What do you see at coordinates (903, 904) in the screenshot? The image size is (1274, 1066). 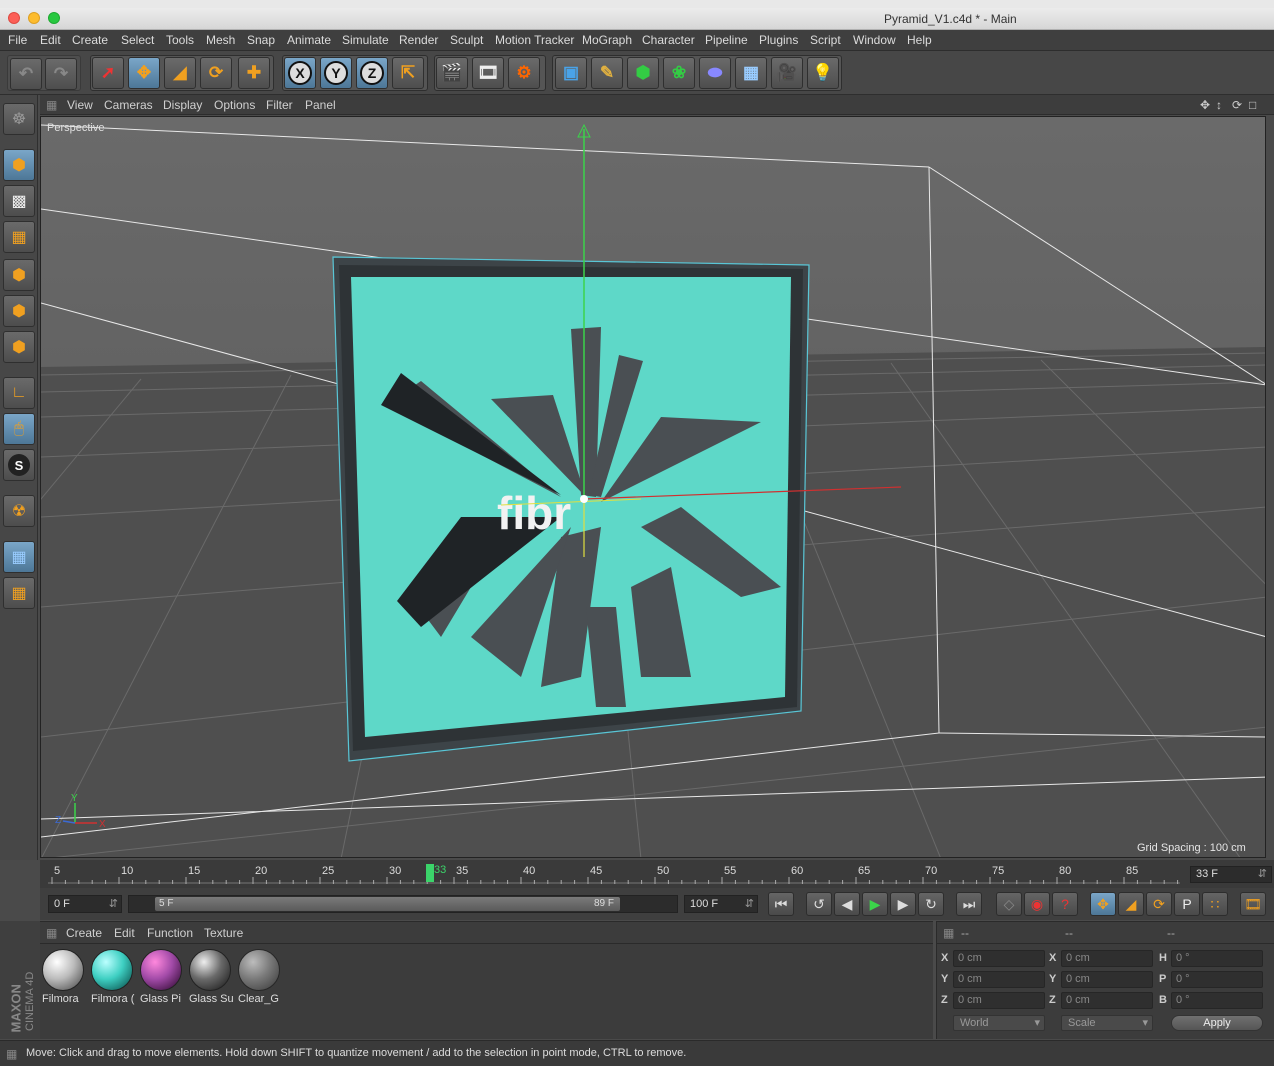 I see `next-frame-icon: ▶` at bounding box center [903, 904].